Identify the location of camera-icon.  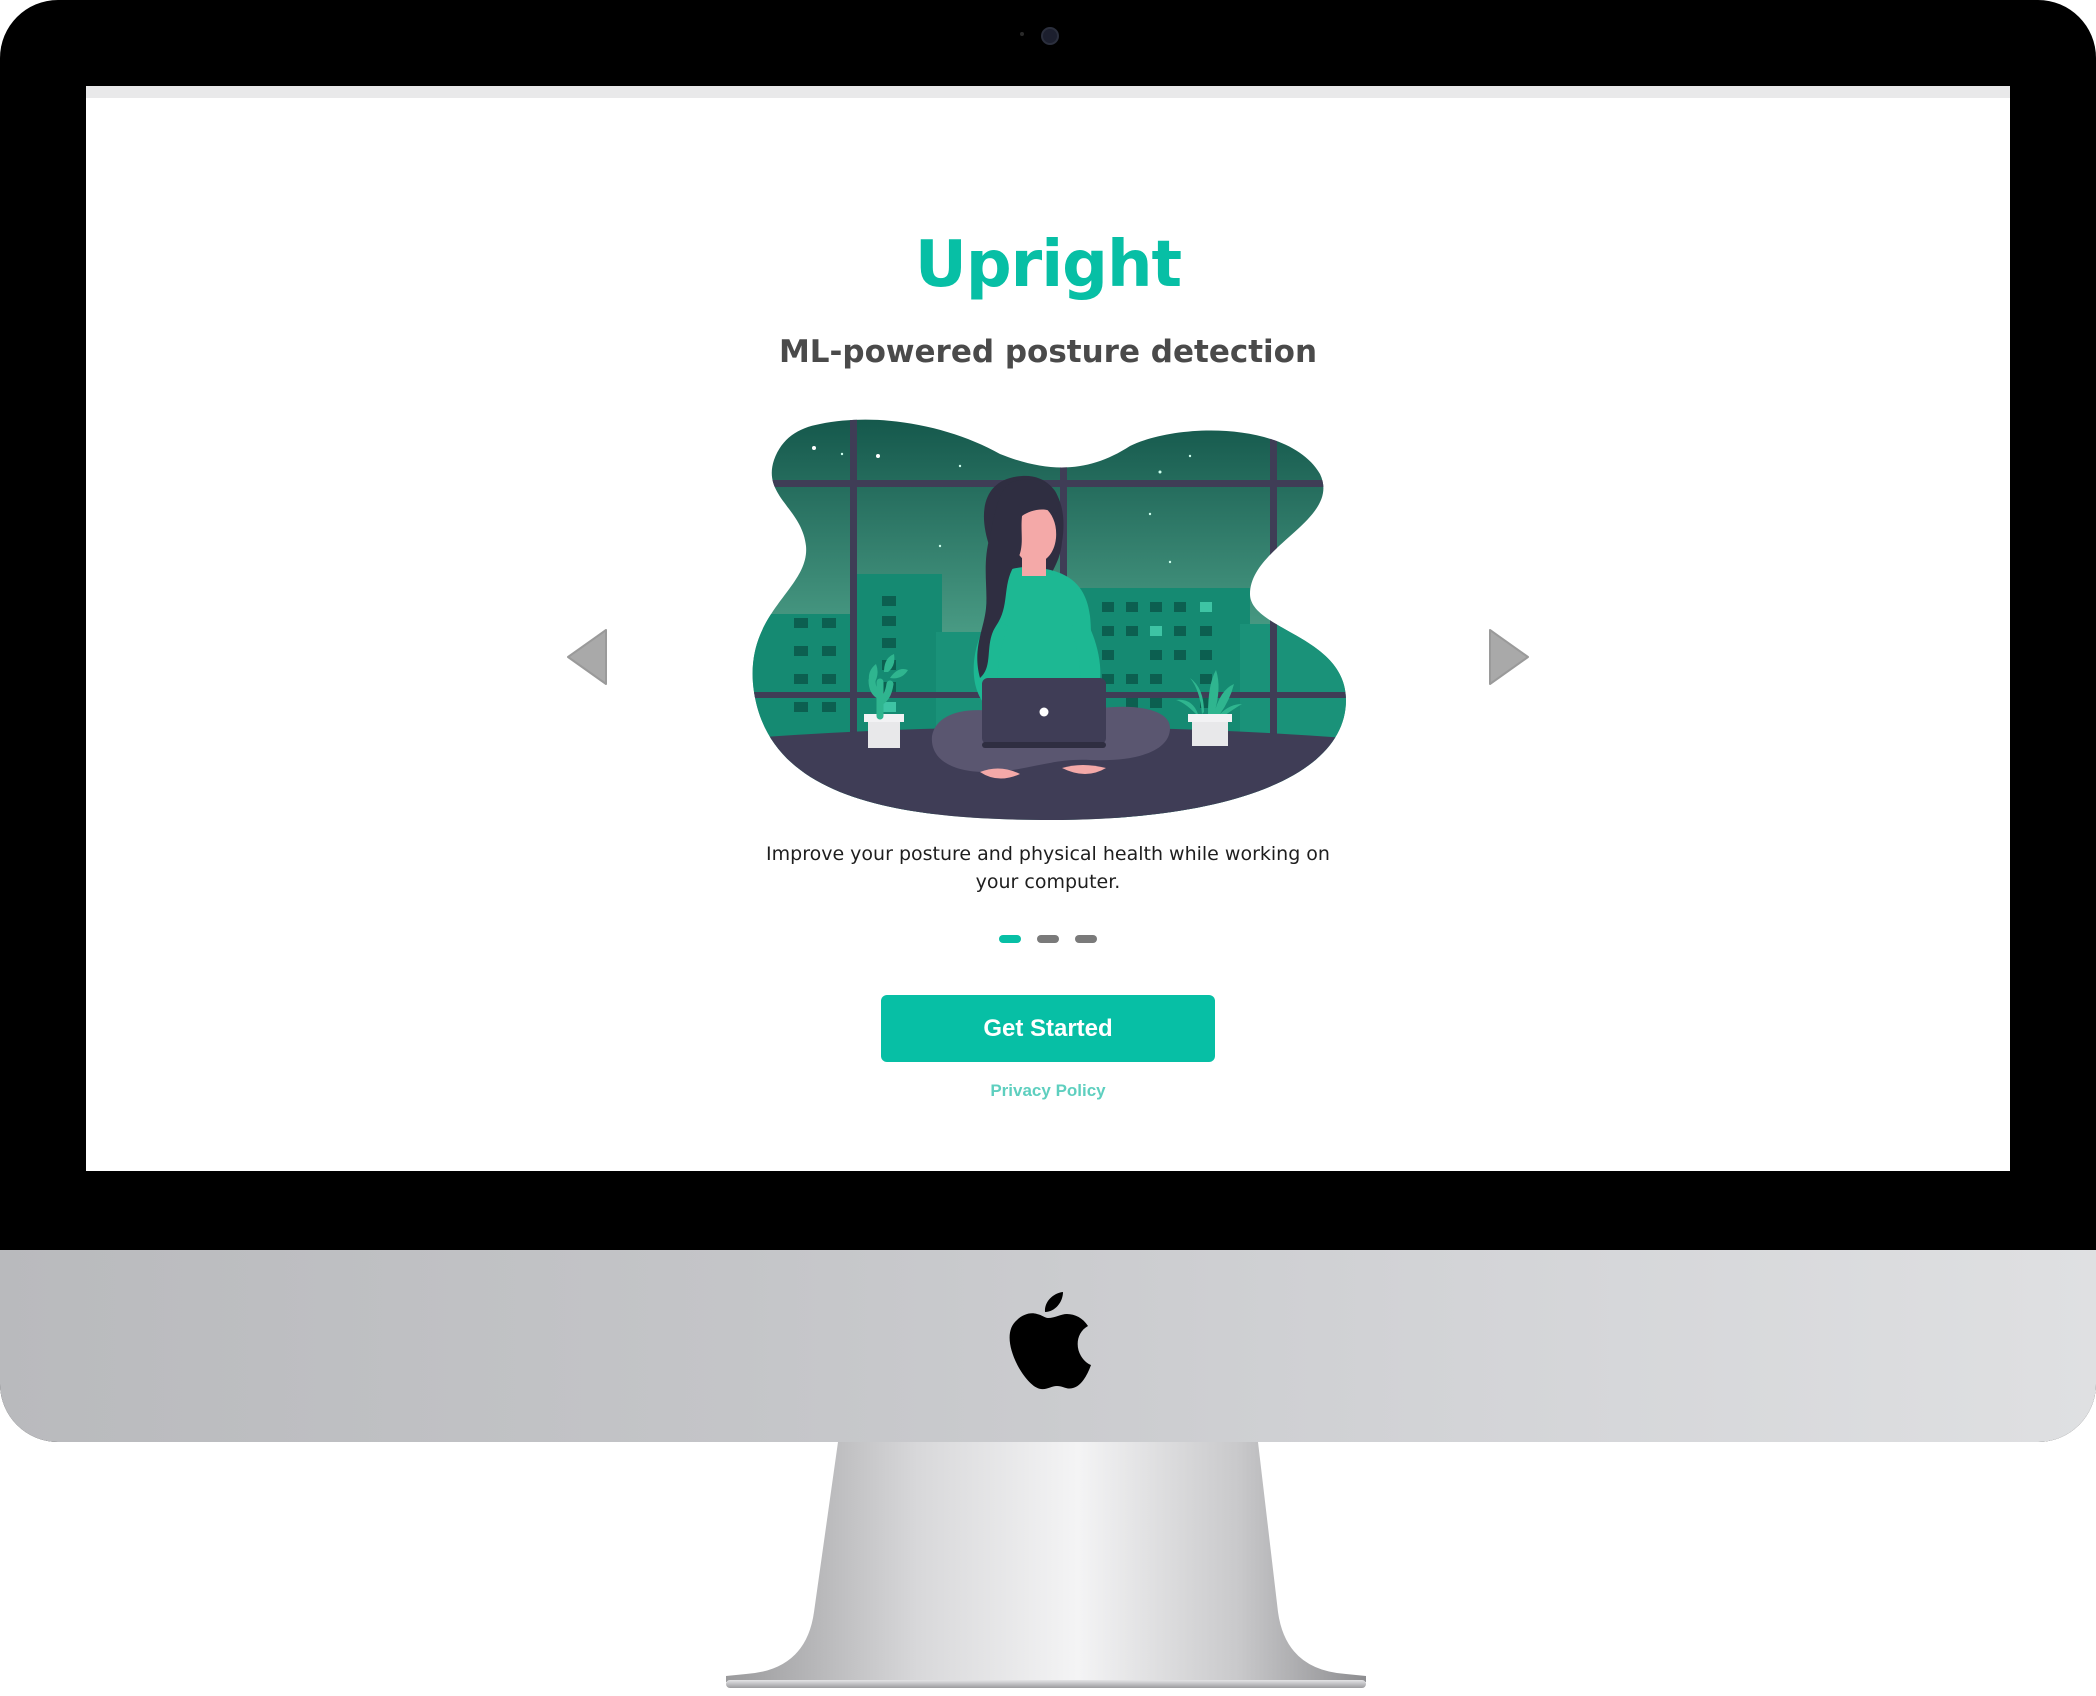
(1050, 36).